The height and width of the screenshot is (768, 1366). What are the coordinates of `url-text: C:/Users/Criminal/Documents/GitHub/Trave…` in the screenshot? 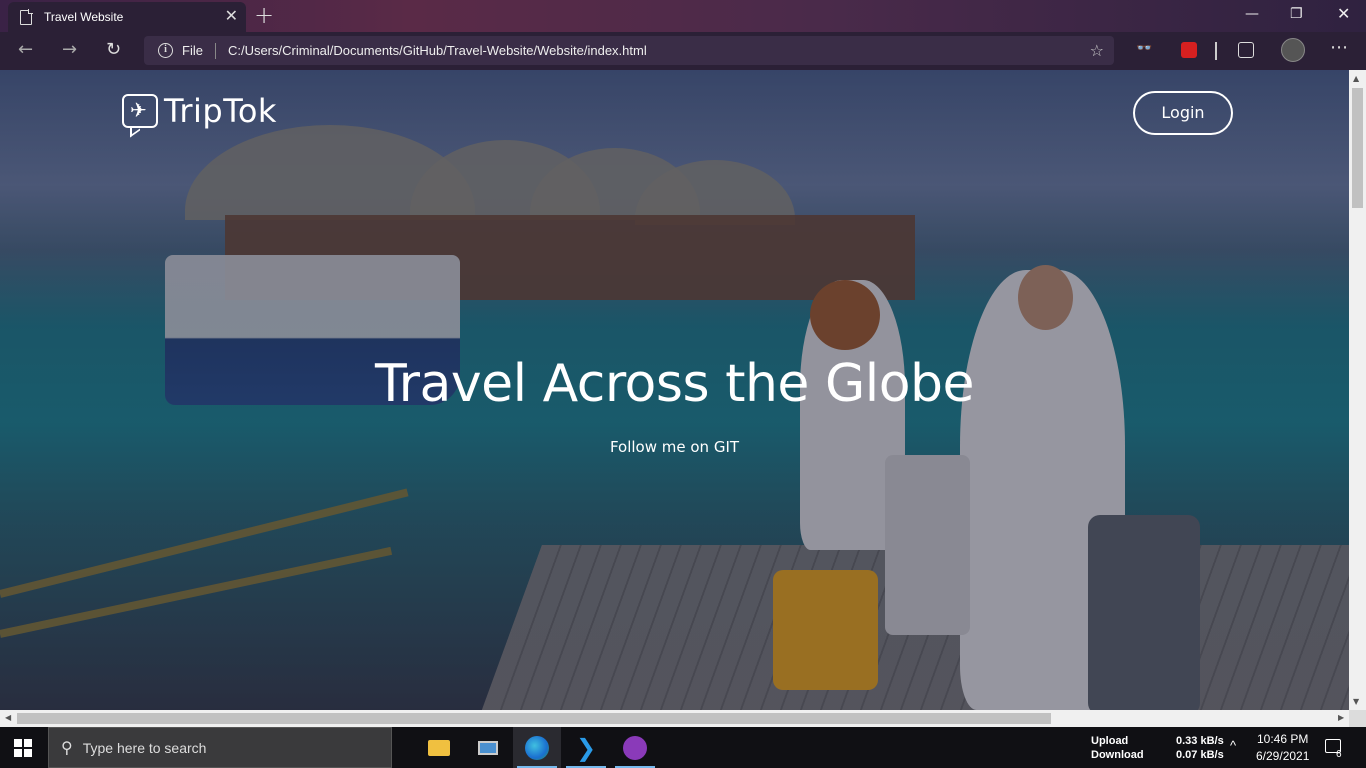 It's located at (437, 50).